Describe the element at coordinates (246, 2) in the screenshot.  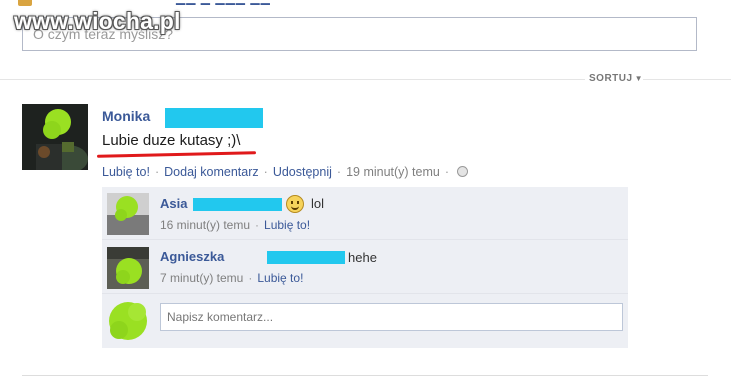
I see `cutoff-link-text: ▁▁ ▁ ▁▁▁ ▁▁` at that location.